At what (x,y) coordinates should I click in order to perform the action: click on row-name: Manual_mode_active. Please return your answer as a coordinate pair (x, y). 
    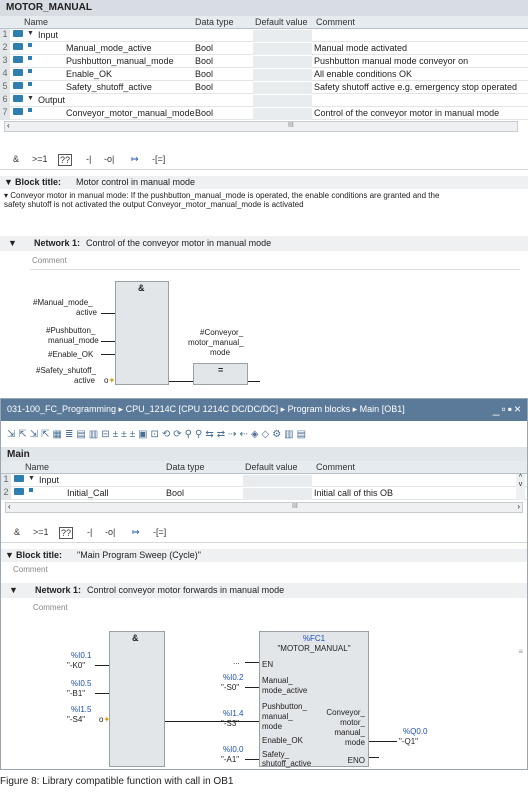
    Looking at the image, I should click on (109, 48).